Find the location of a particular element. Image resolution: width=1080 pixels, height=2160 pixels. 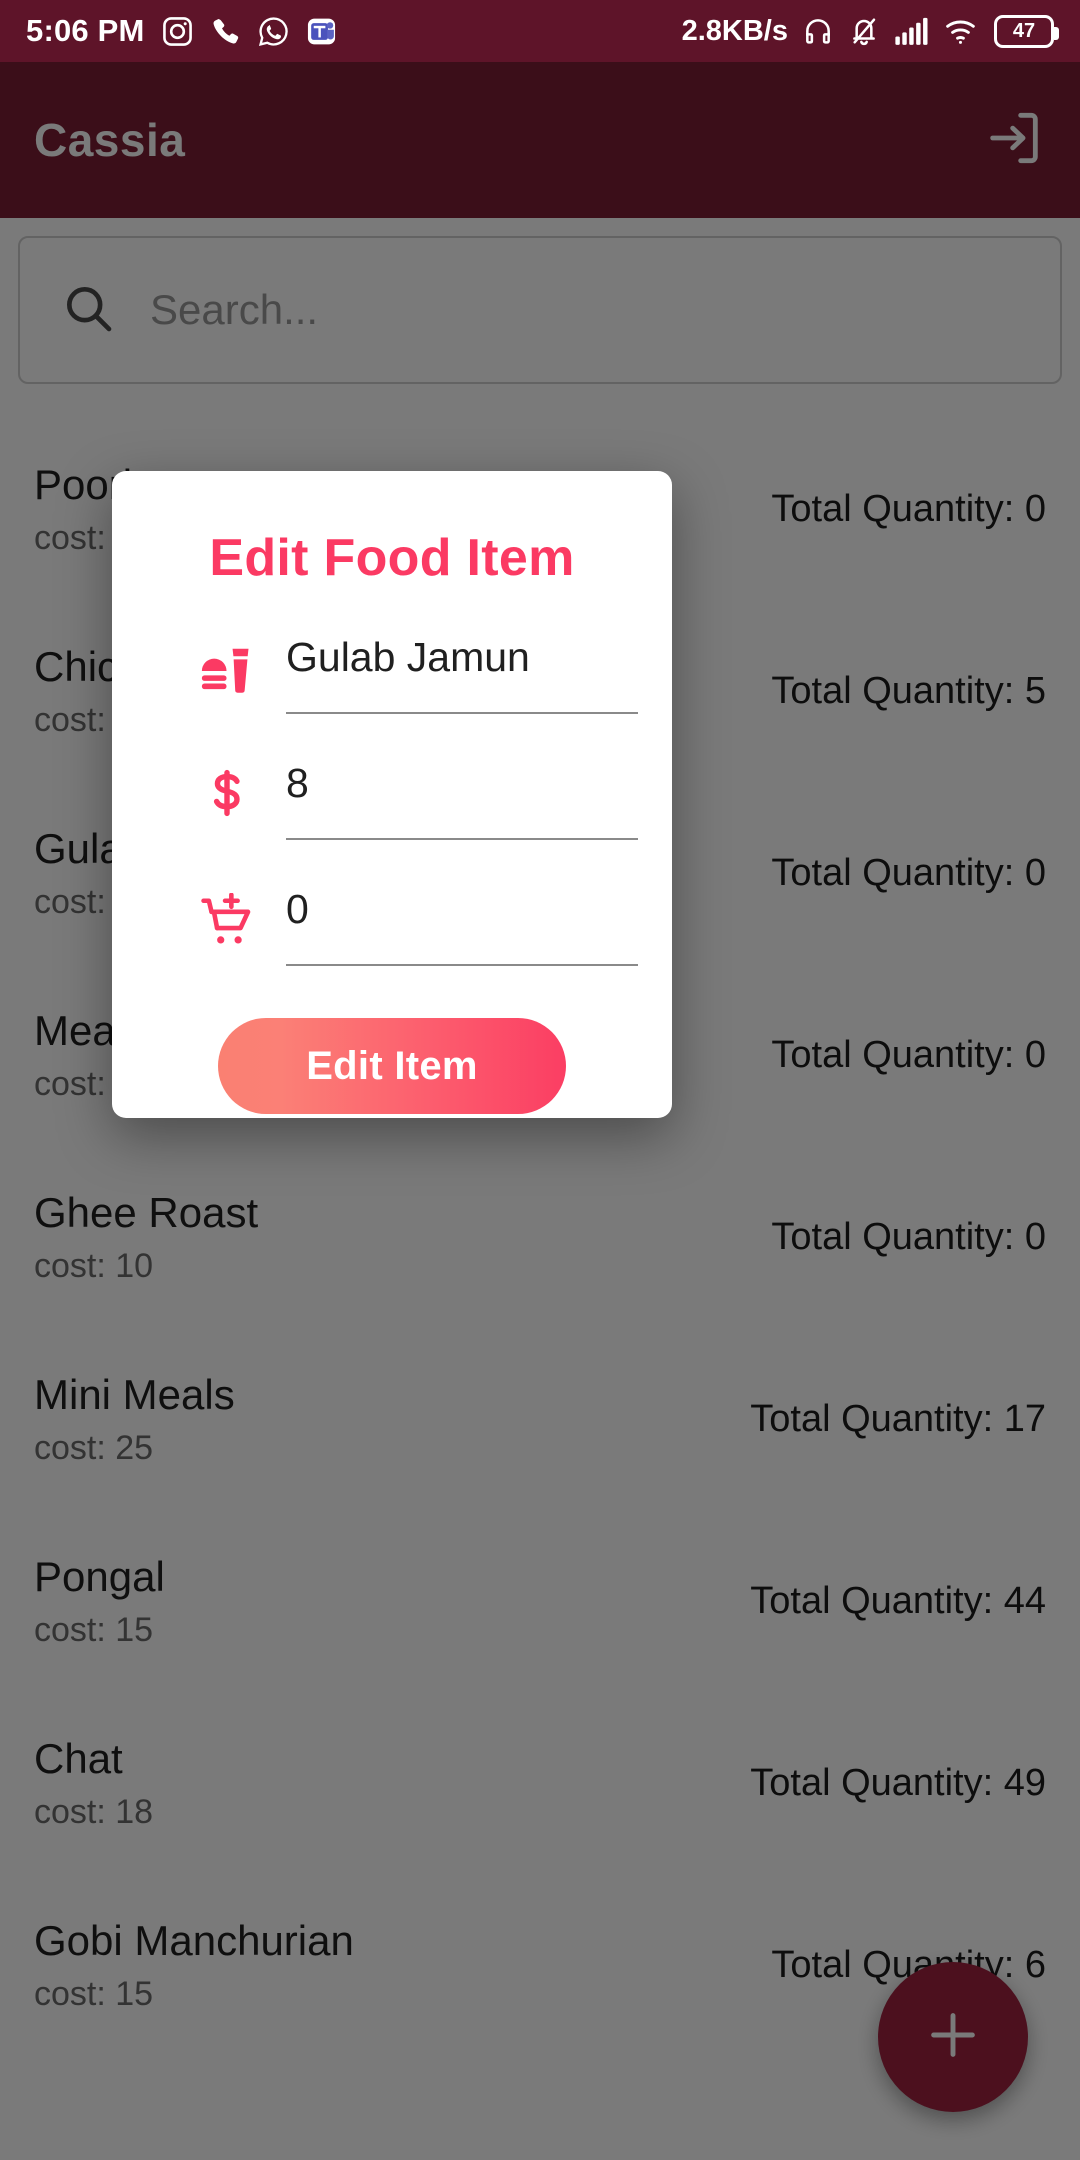

status-bar-left: 5:06 PM is located at coordinates (181, 31).